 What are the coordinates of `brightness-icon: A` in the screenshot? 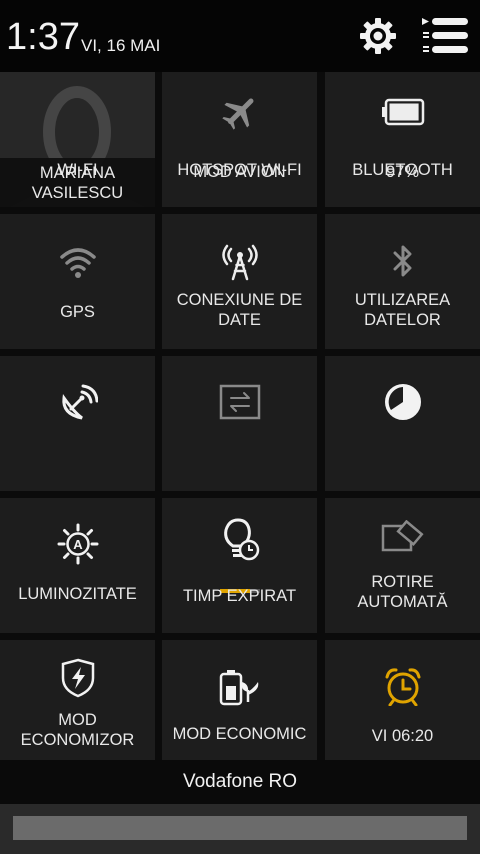 It's located at (77, 544).